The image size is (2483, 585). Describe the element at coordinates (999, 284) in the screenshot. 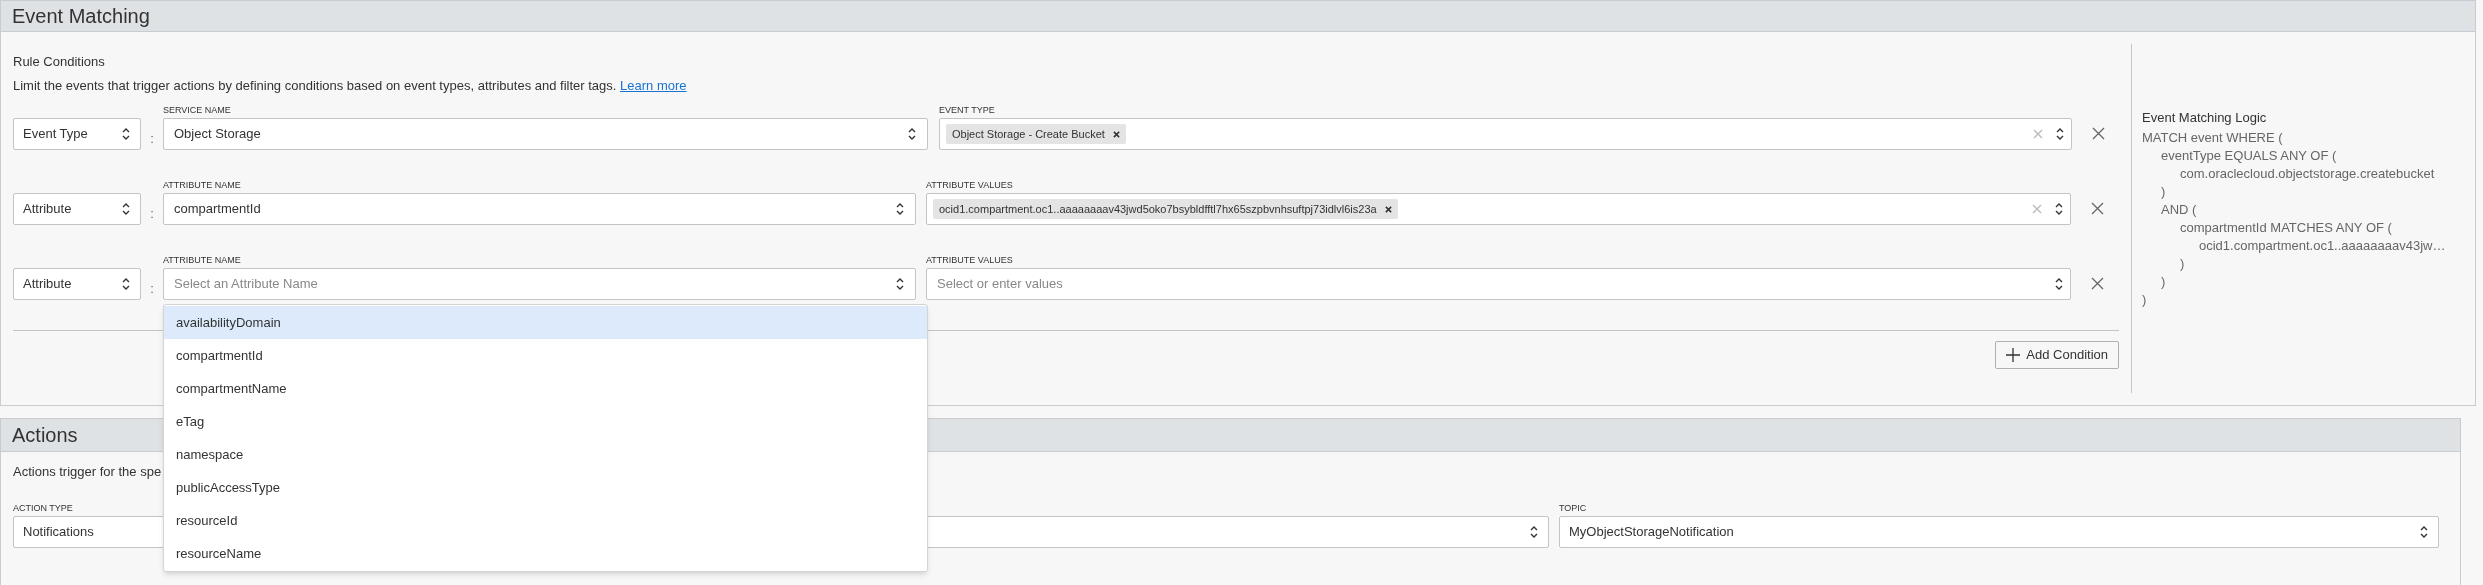

I see `field-placeholder: Select or enter values` at that location.